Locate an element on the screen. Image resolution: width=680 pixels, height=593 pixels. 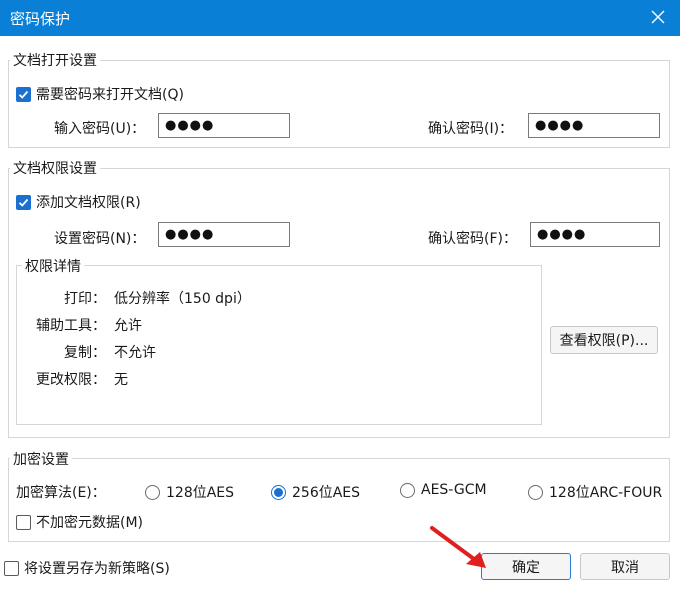
radio-aes-gcm is located at coordinates (407, 490).